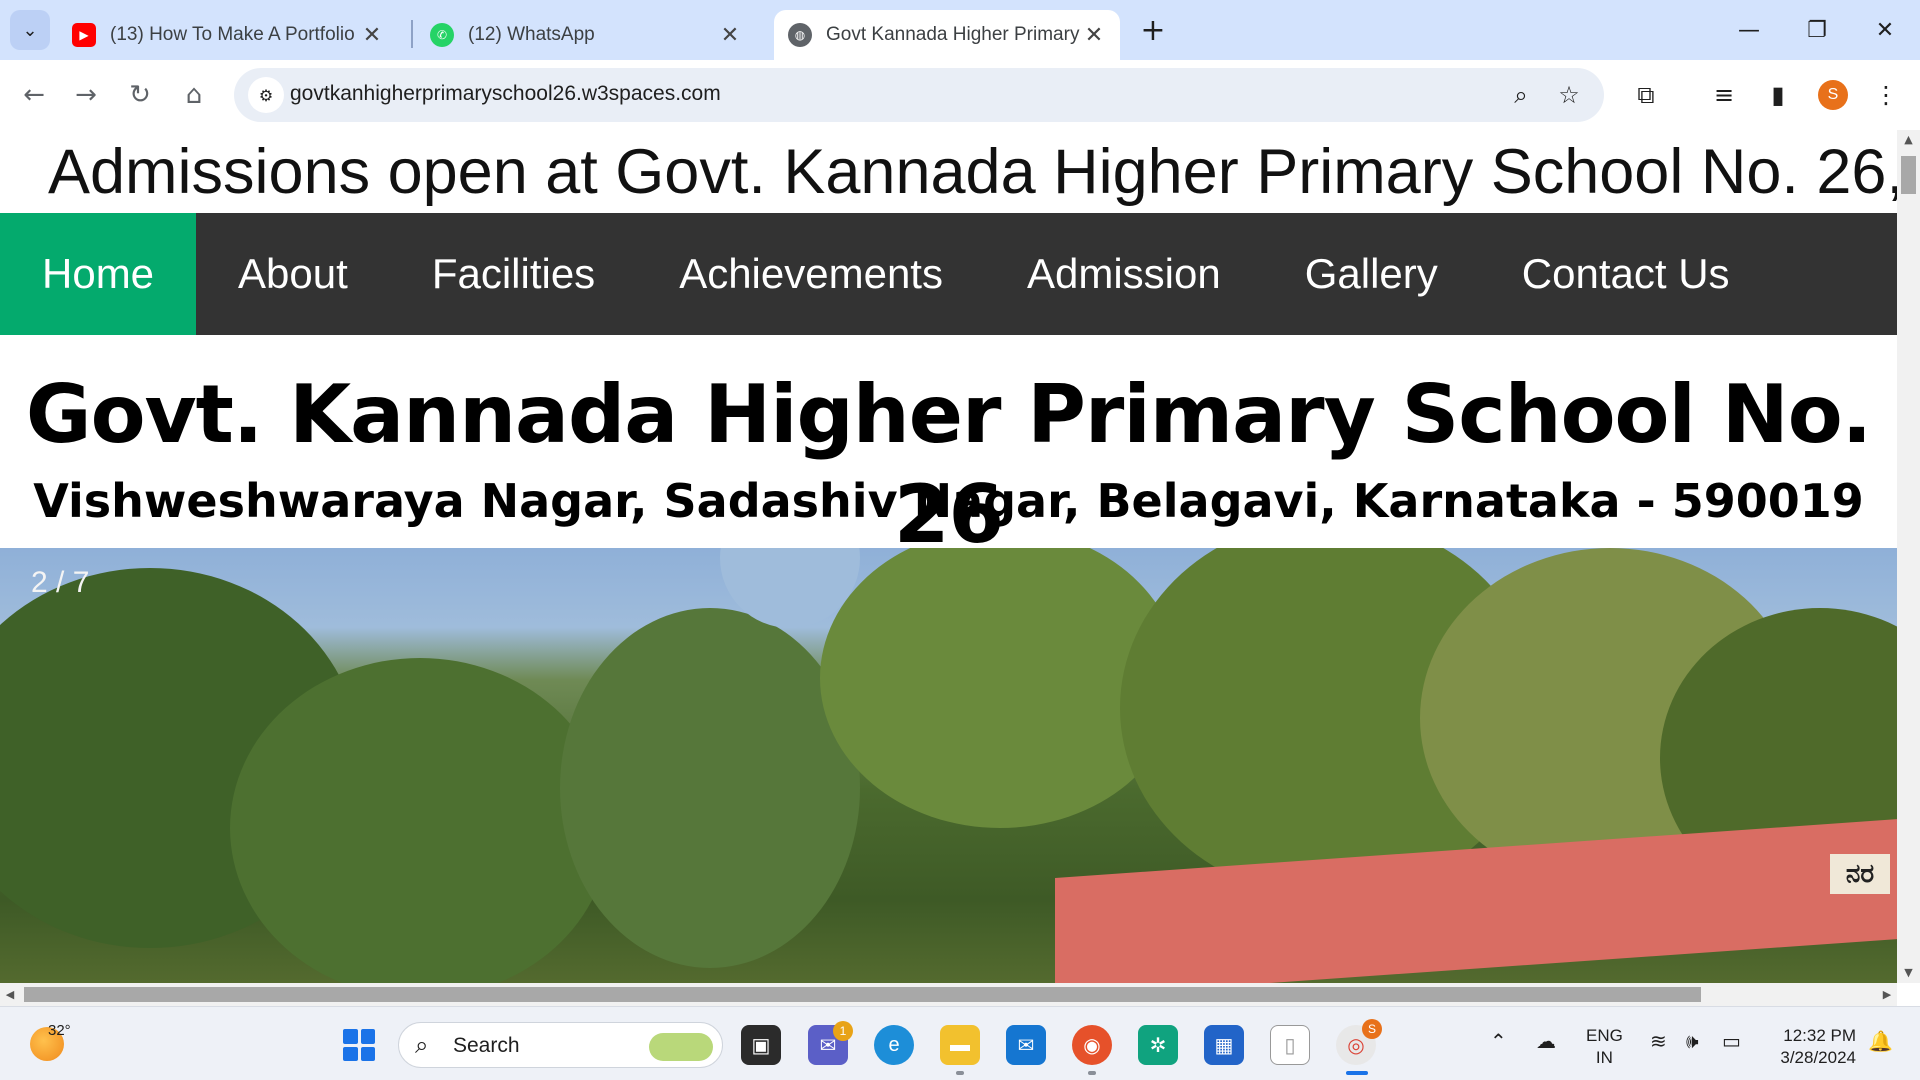  Describe the element at coordinates (1372, 1029) in the screenshot. I see `chrome-profile-badge: S` at that location.